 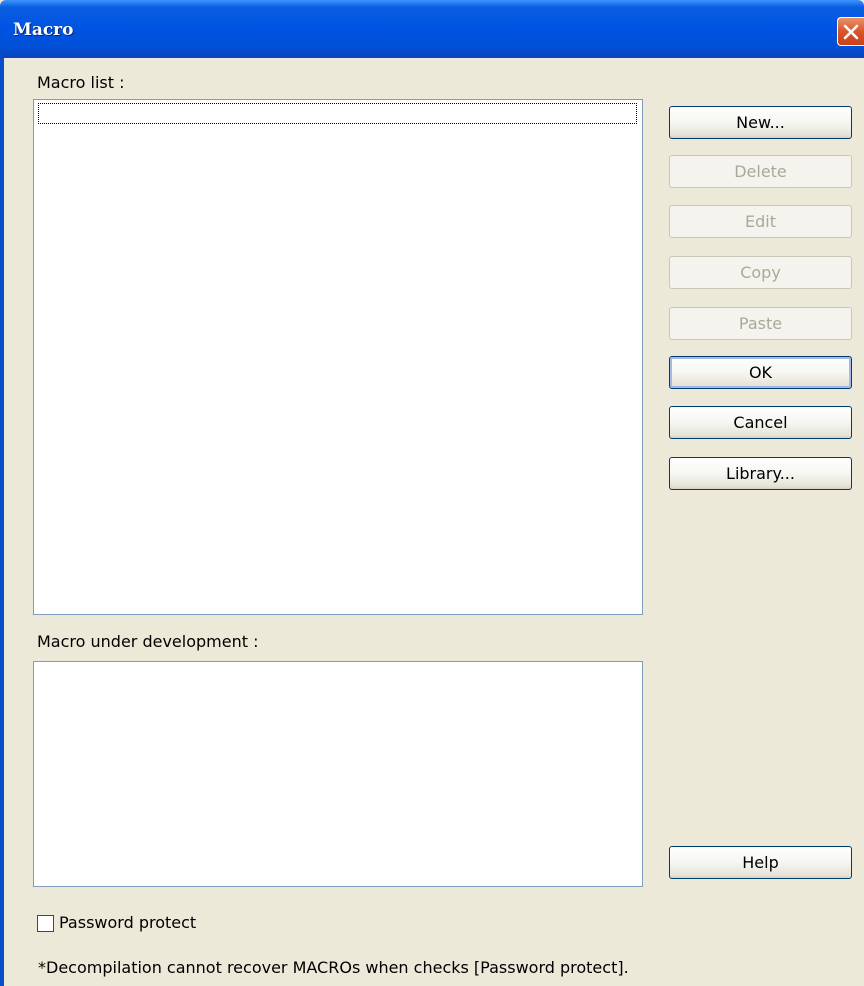 I want to click on window-title: Macro, so click(x=43, y=30).